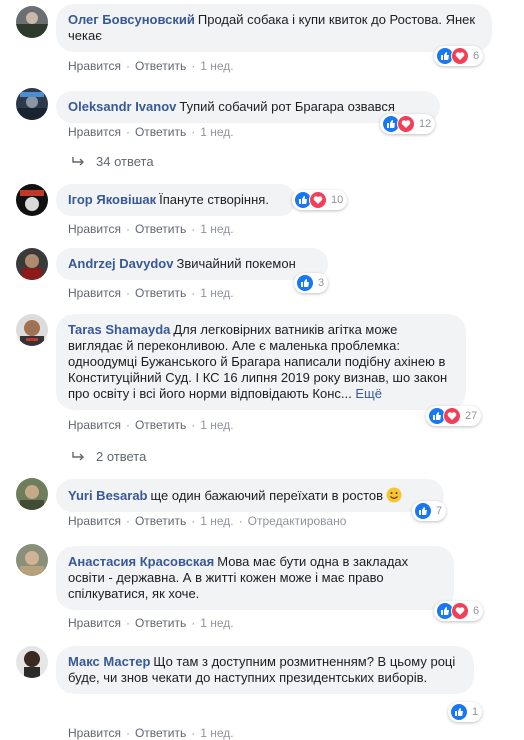 The width and height of the screenshot is (524, 740). What do you see at coordinates (141, 561) in the screenshot?
I see `comment-author: Анастасия Красовская` at bounding box center [141, 561].